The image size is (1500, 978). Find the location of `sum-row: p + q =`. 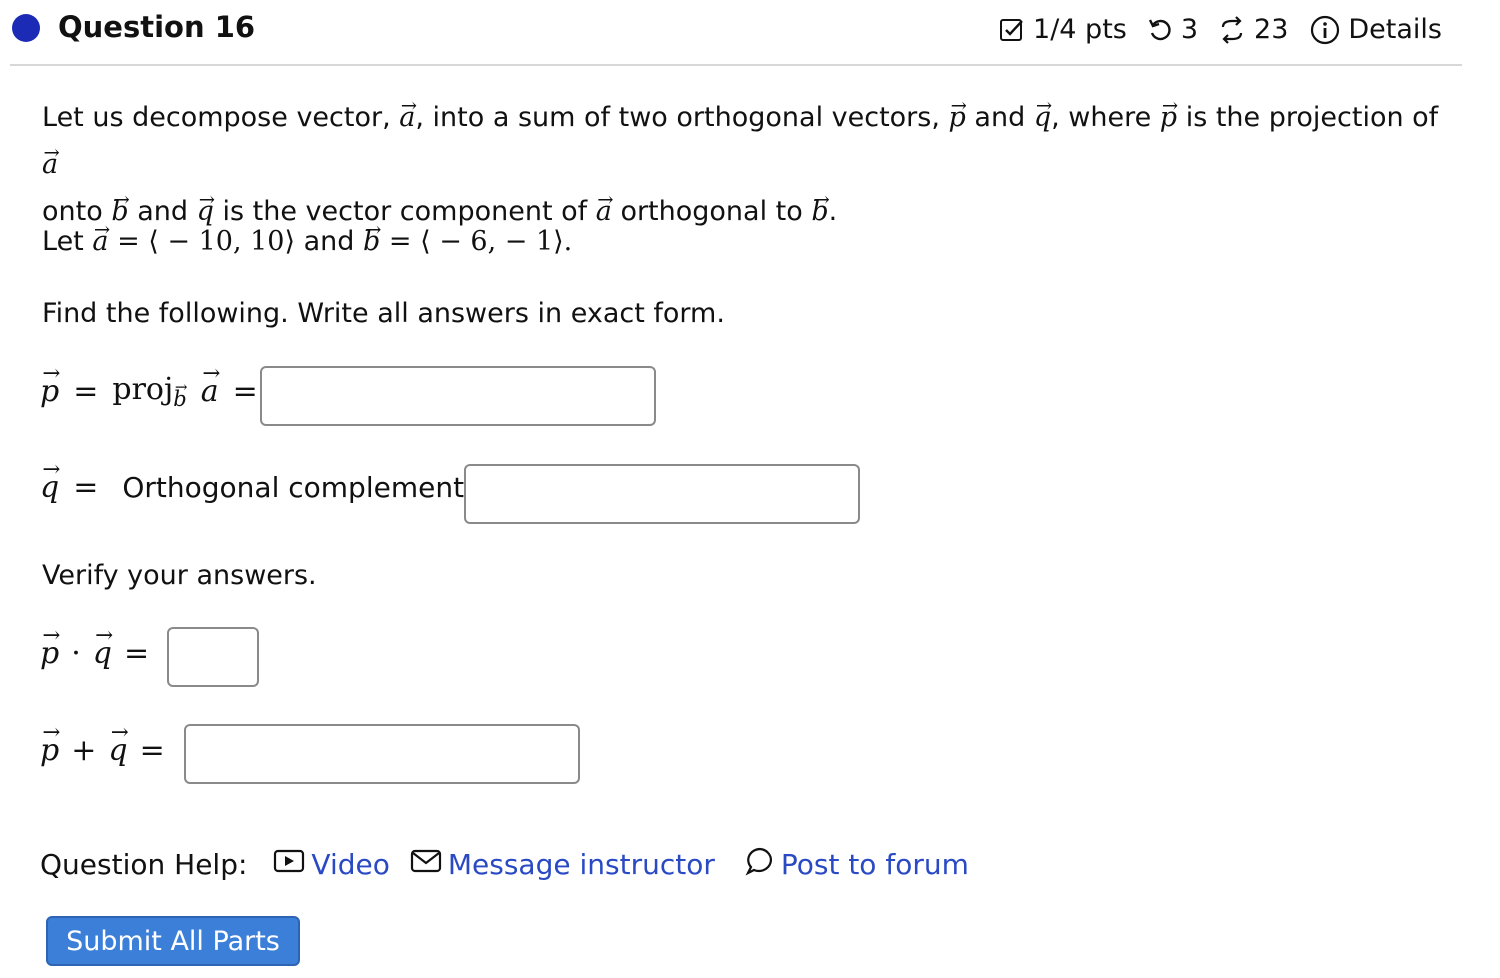

sum-row: p + q = is located at coordinates (102, 750).